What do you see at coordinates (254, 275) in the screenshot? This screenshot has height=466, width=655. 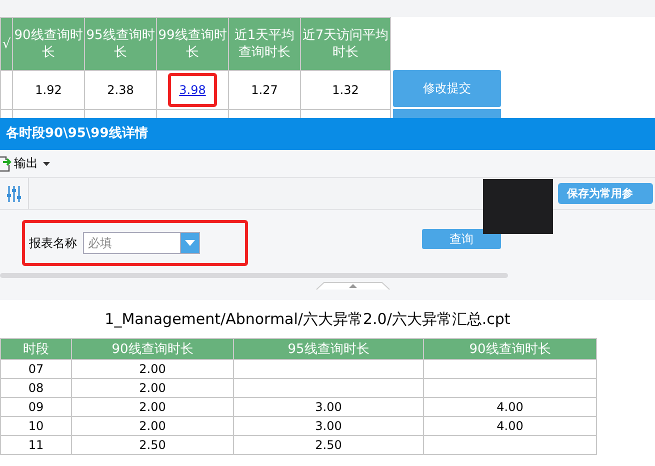 I see `scrollbar` at bounding box center [254, 275].